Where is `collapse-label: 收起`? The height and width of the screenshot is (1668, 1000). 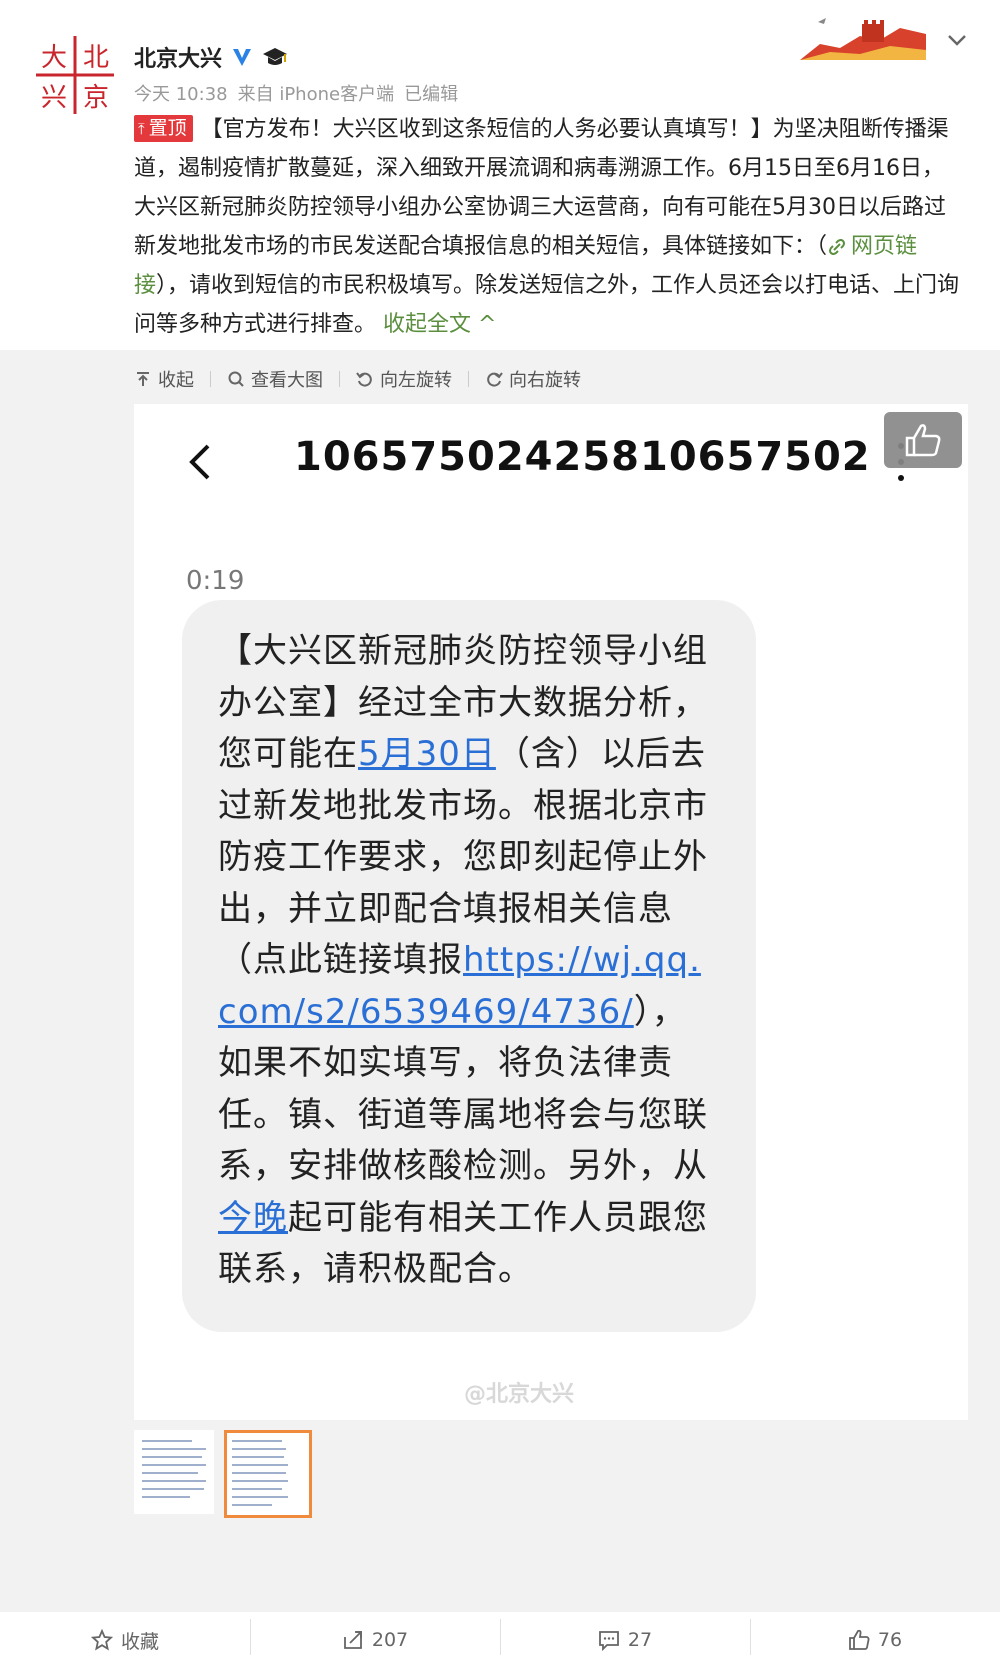 collapse-label: 收起 is located at coordinates (176, 380).